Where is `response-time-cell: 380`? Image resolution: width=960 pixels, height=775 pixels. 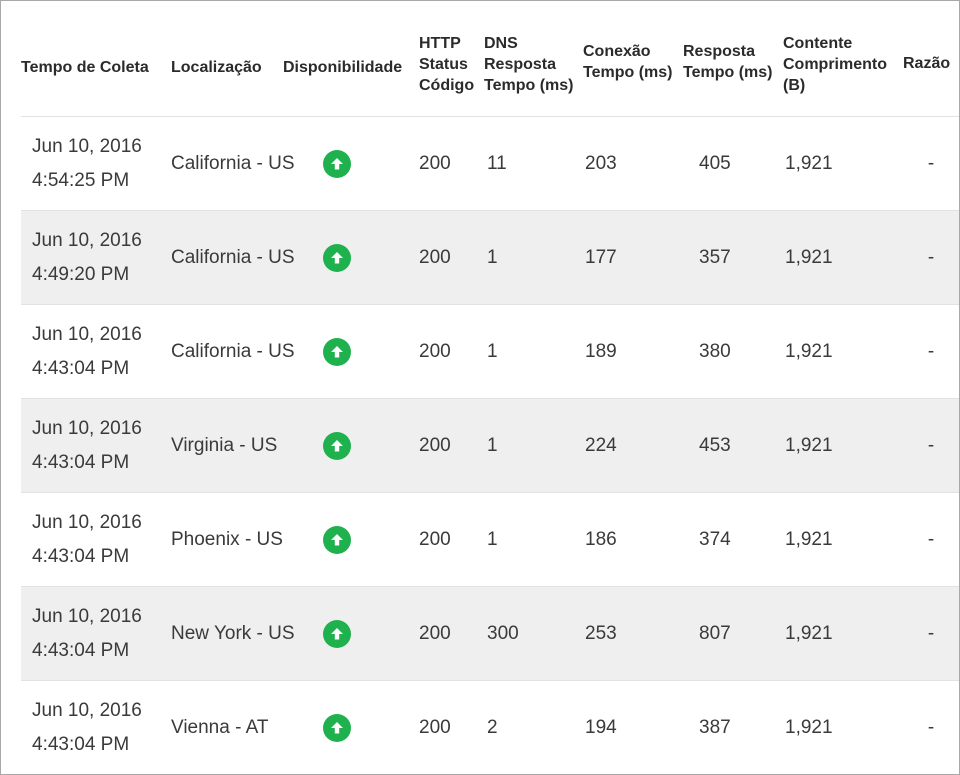
response-time-cell: 380 is located at coordinates (733, 351).